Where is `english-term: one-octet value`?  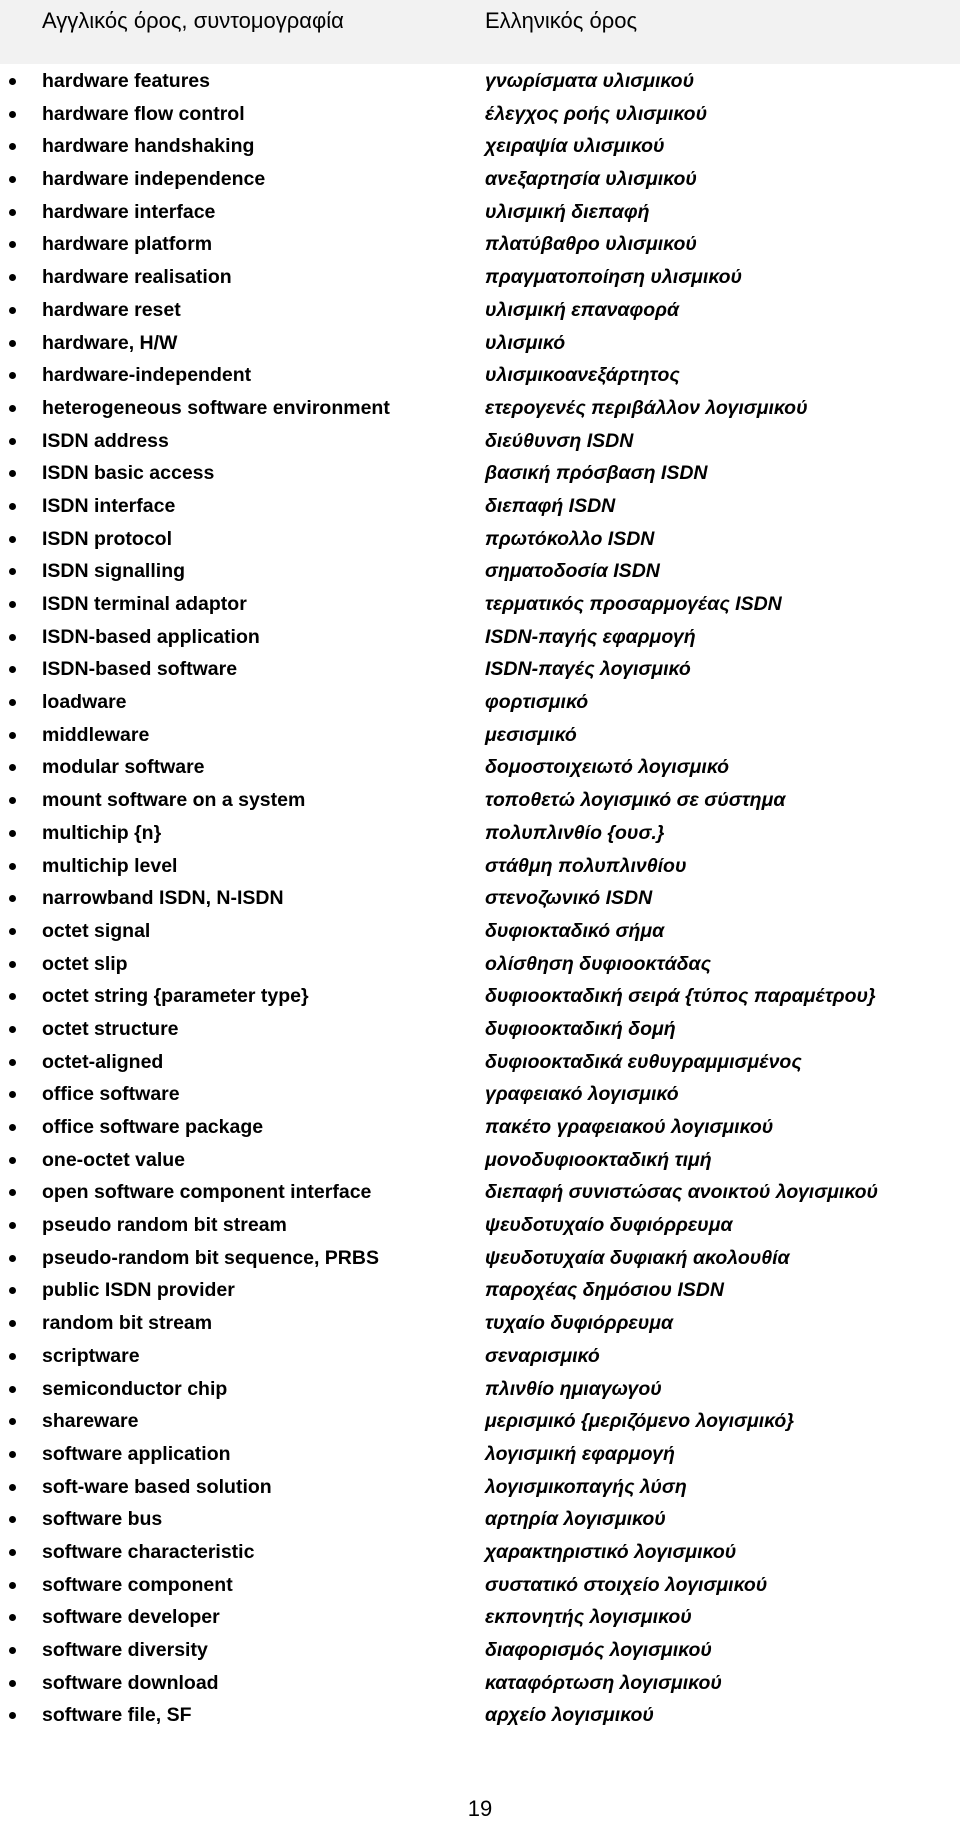
english-term: one-octet value is located at coordinates (114, 1159).